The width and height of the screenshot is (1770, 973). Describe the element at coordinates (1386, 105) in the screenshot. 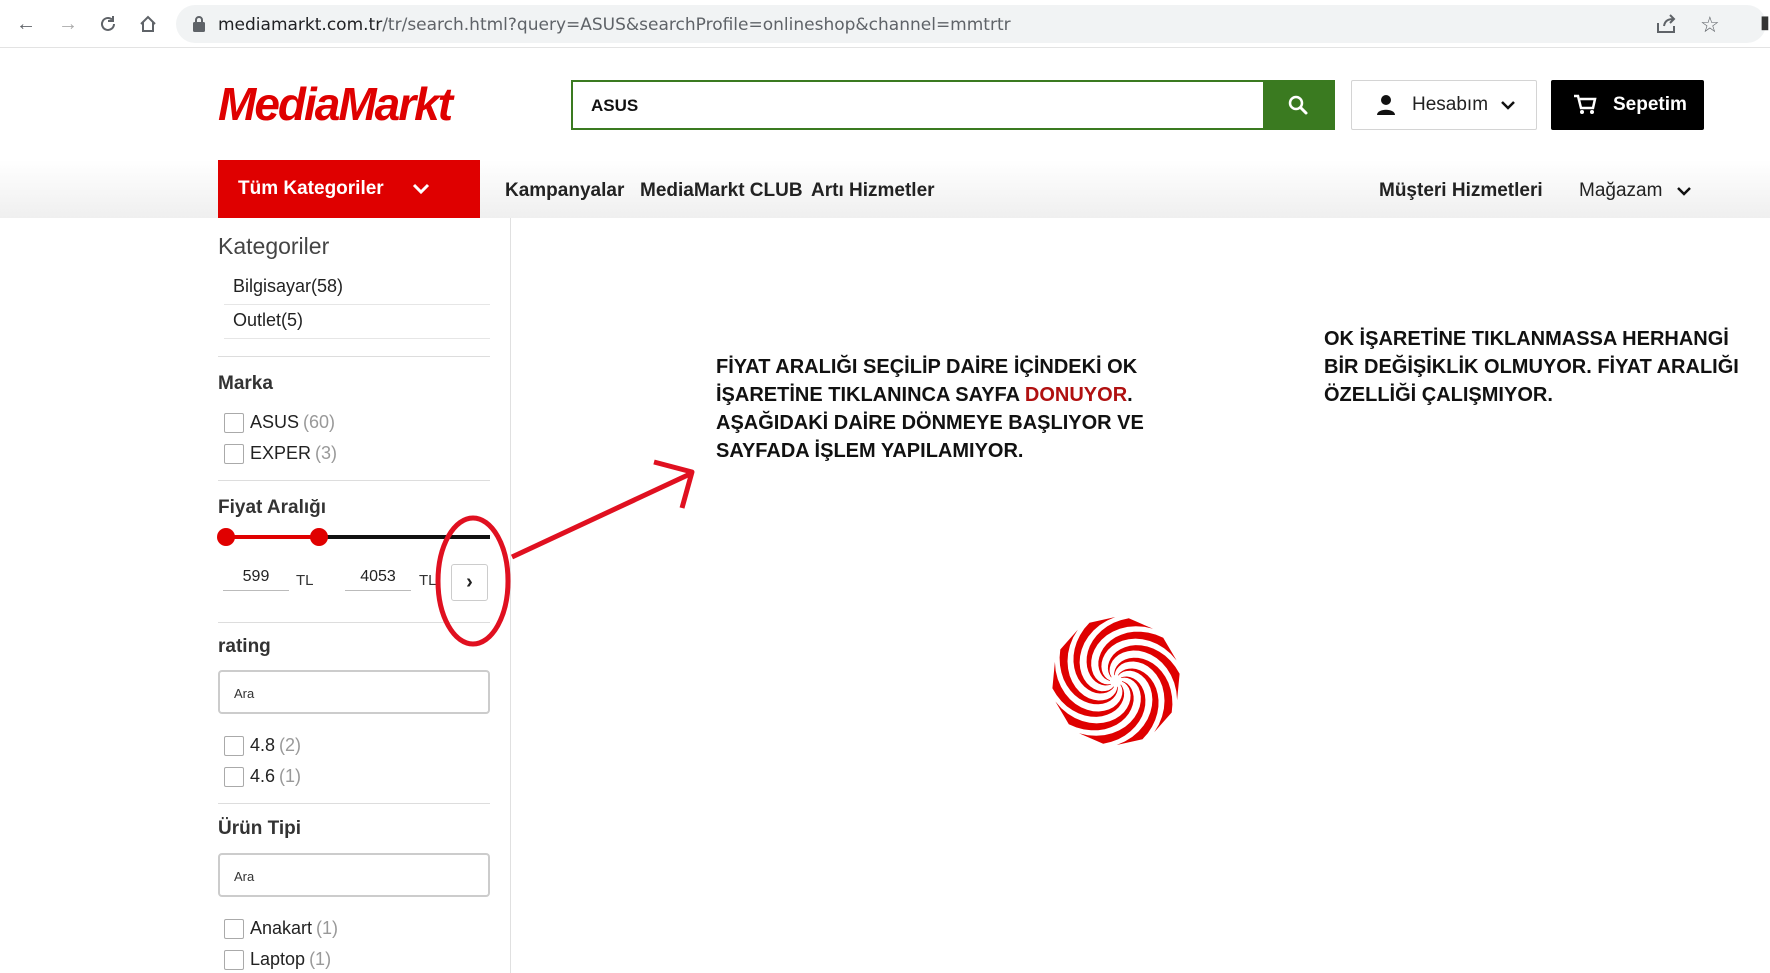

I see `user-icon` at that location.